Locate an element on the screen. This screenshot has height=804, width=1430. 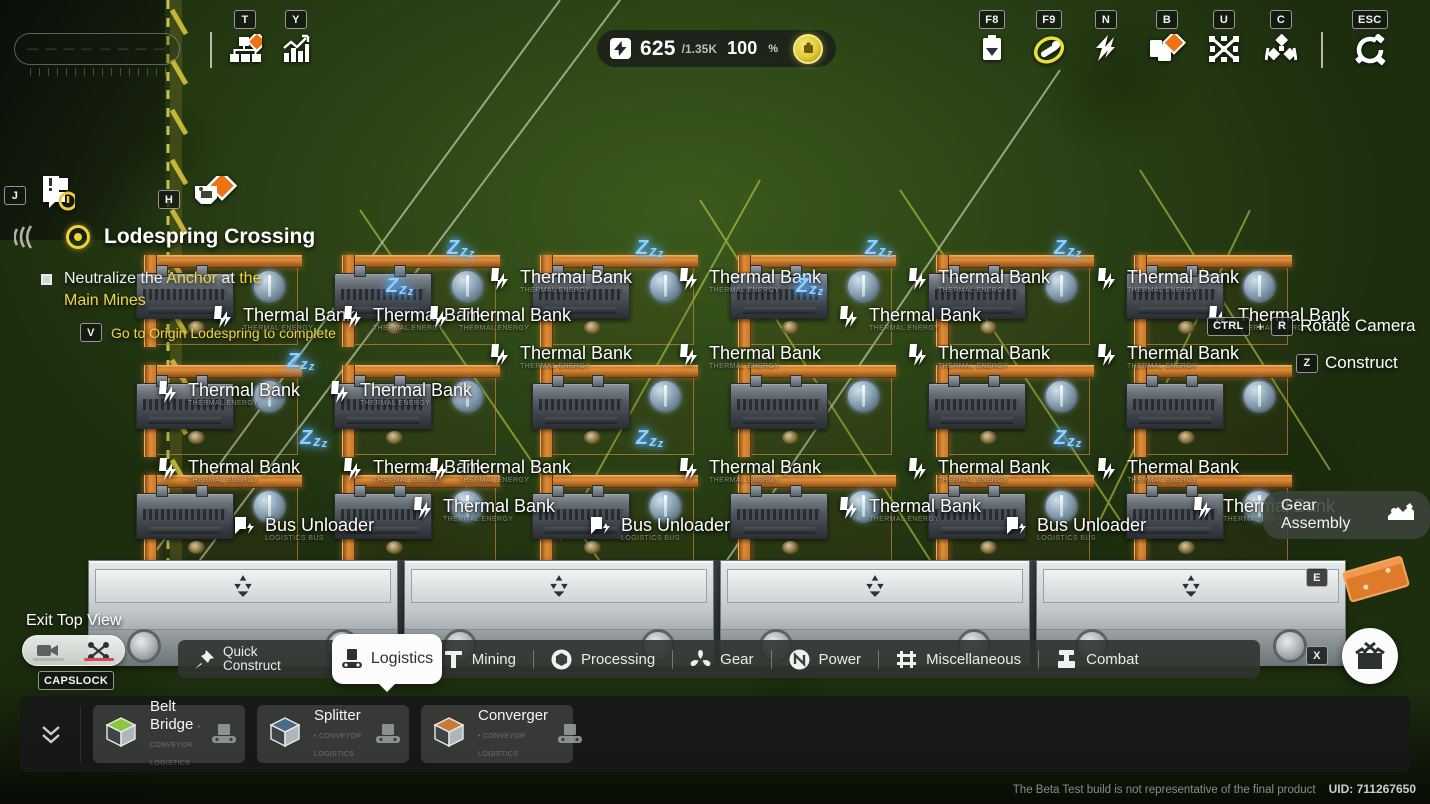
category-quick-construct: Quick Construct is located at coordinates (238, 659).